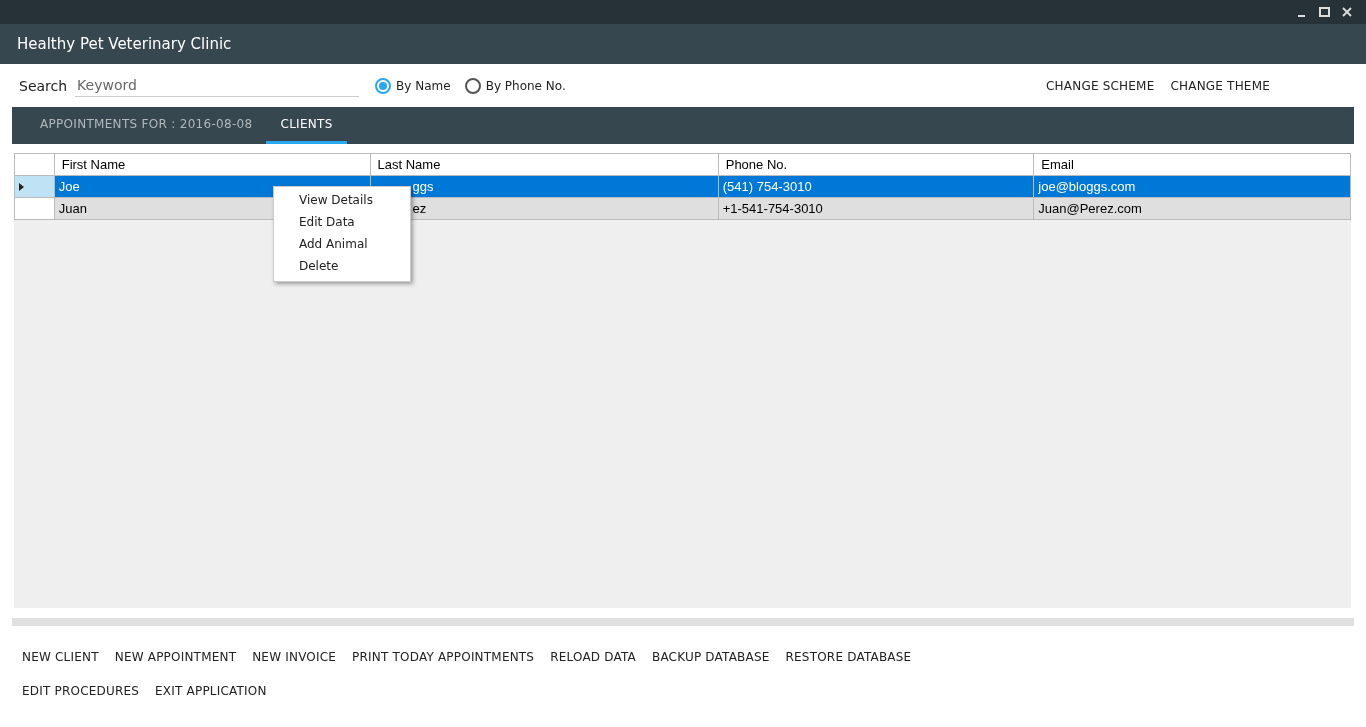  I want to click on radio-option: By Name, so click(413, 85).